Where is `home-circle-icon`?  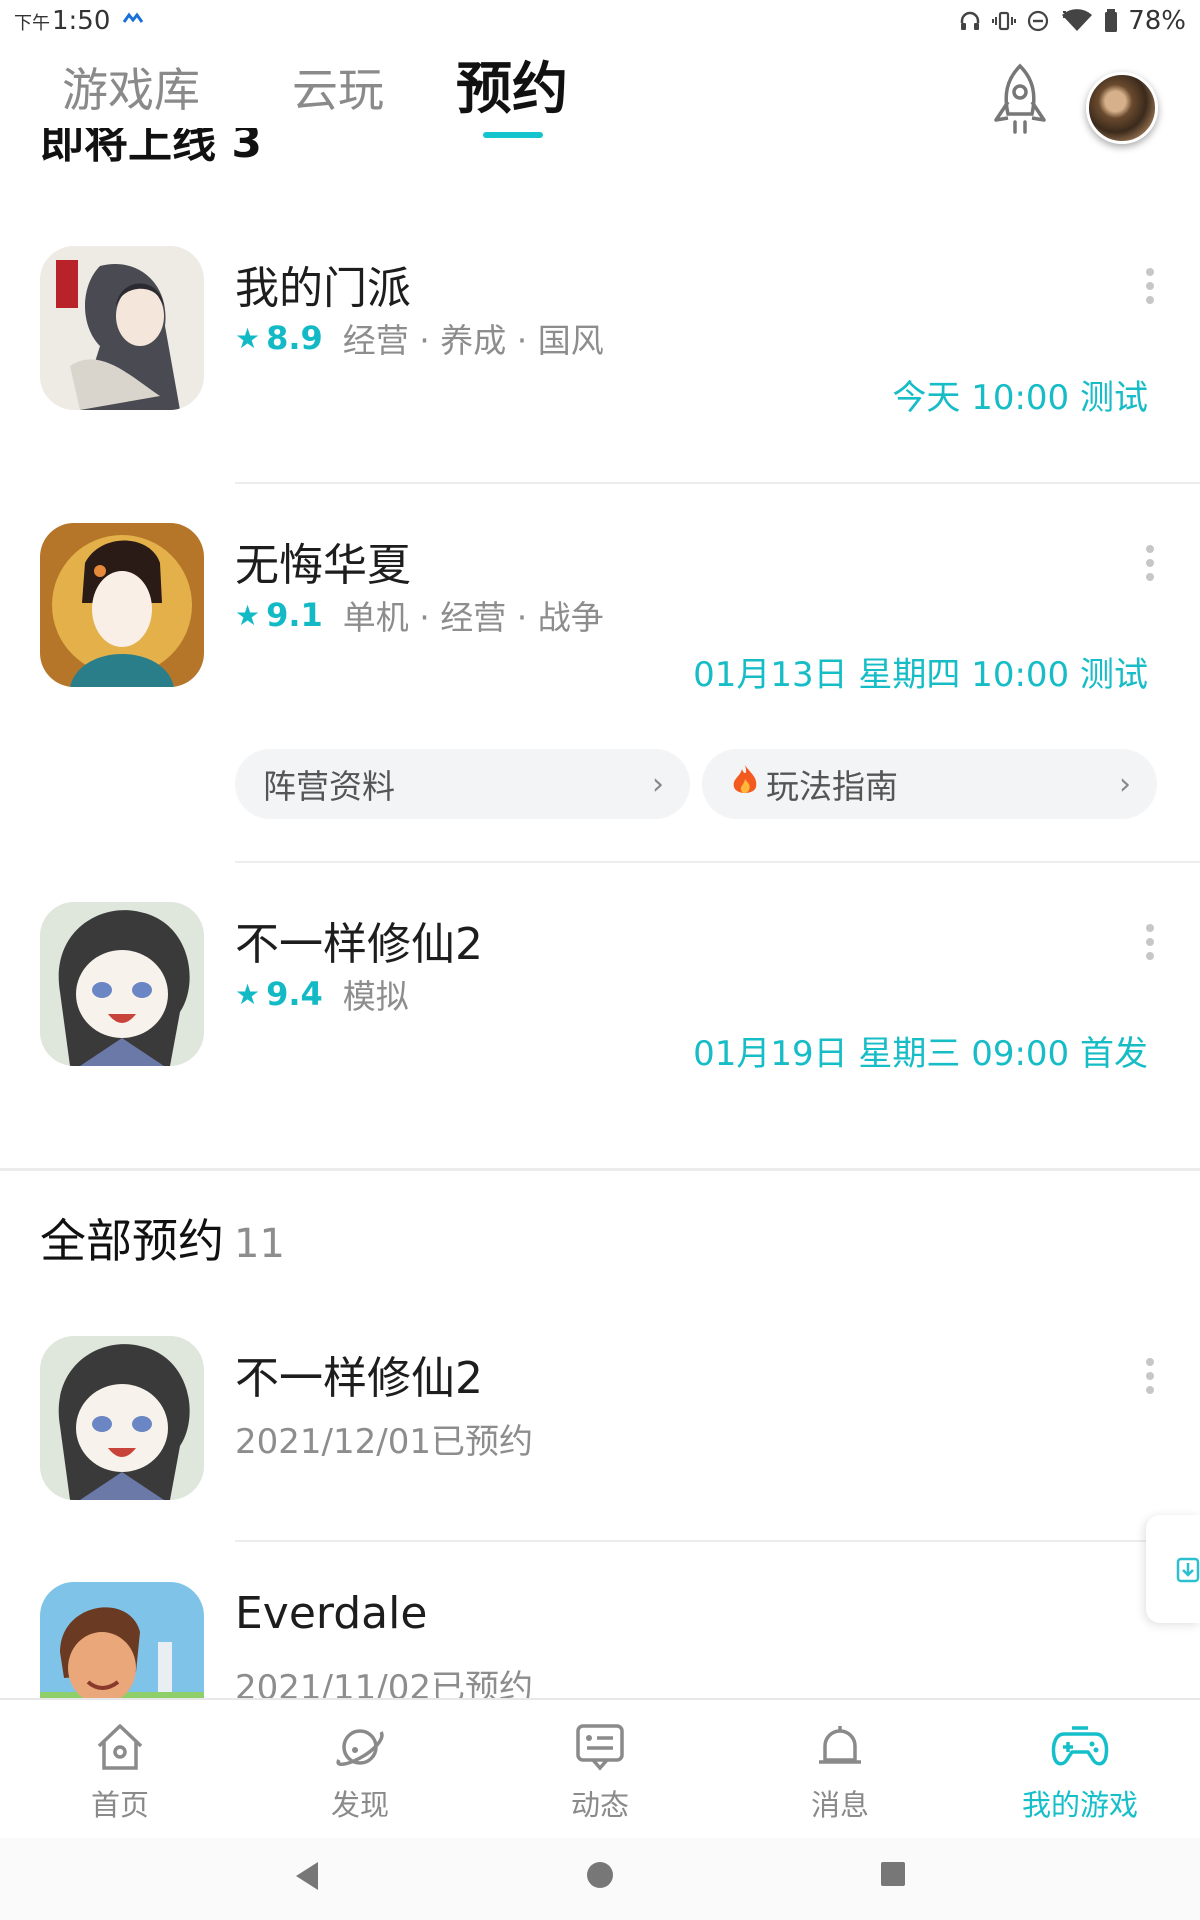 home-circle-icon is located at coordinates (600, 1875).